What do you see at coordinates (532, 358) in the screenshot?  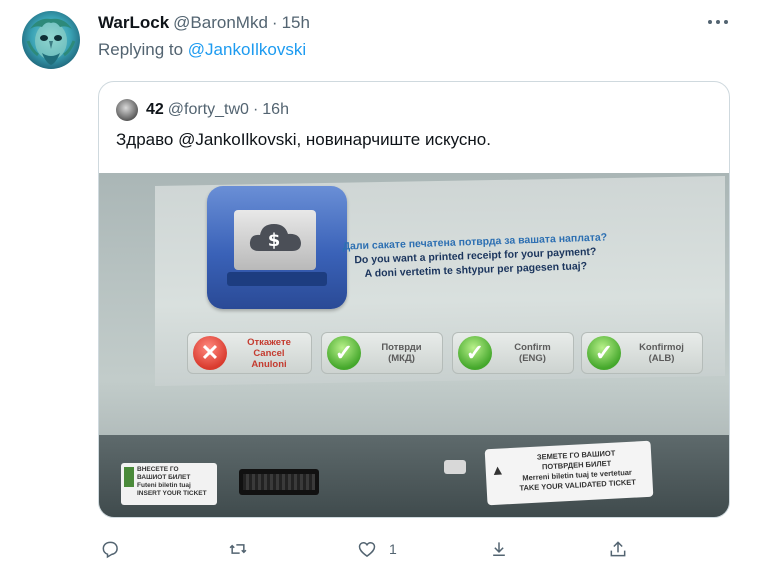 I see `confirm-eng-line2: (ENG)` at bounding box center [532, 358].